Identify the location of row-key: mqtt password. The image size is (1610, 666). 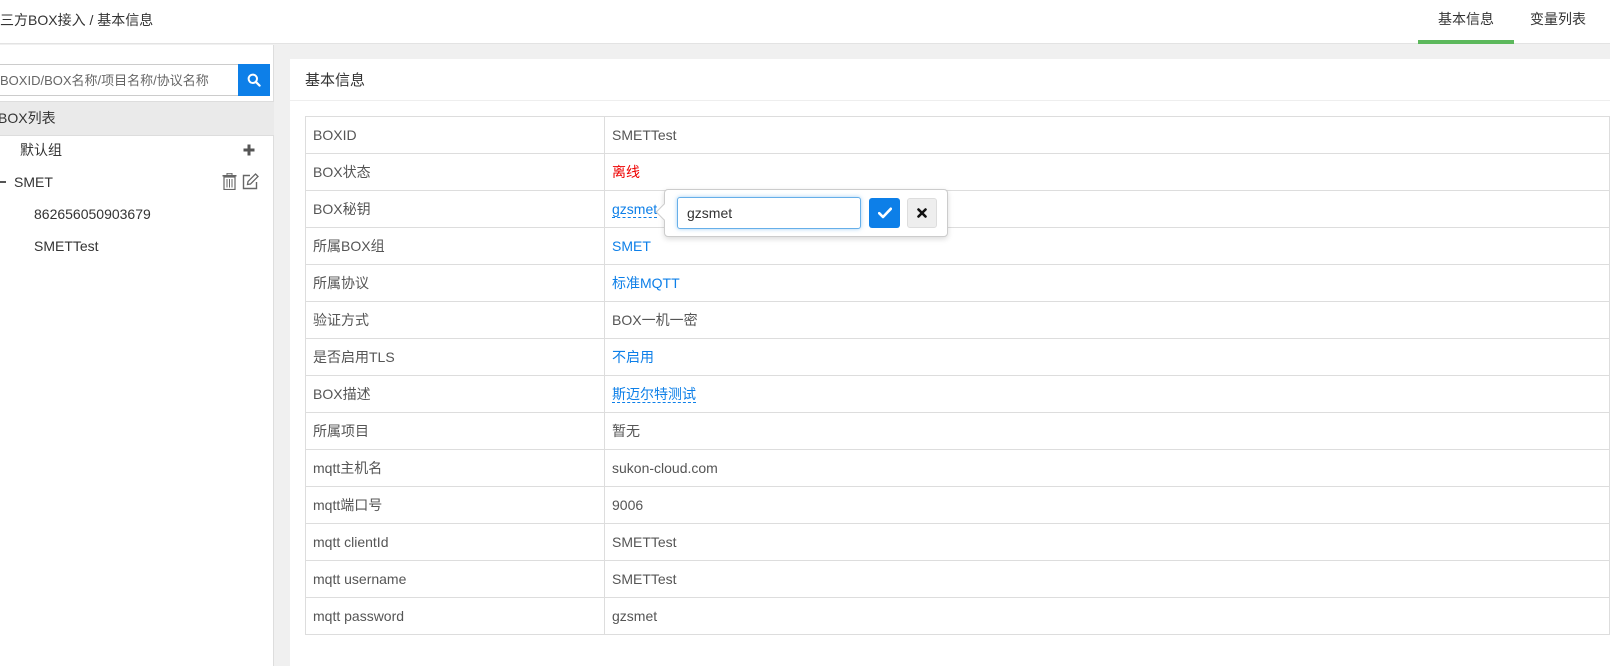
(455, 616).